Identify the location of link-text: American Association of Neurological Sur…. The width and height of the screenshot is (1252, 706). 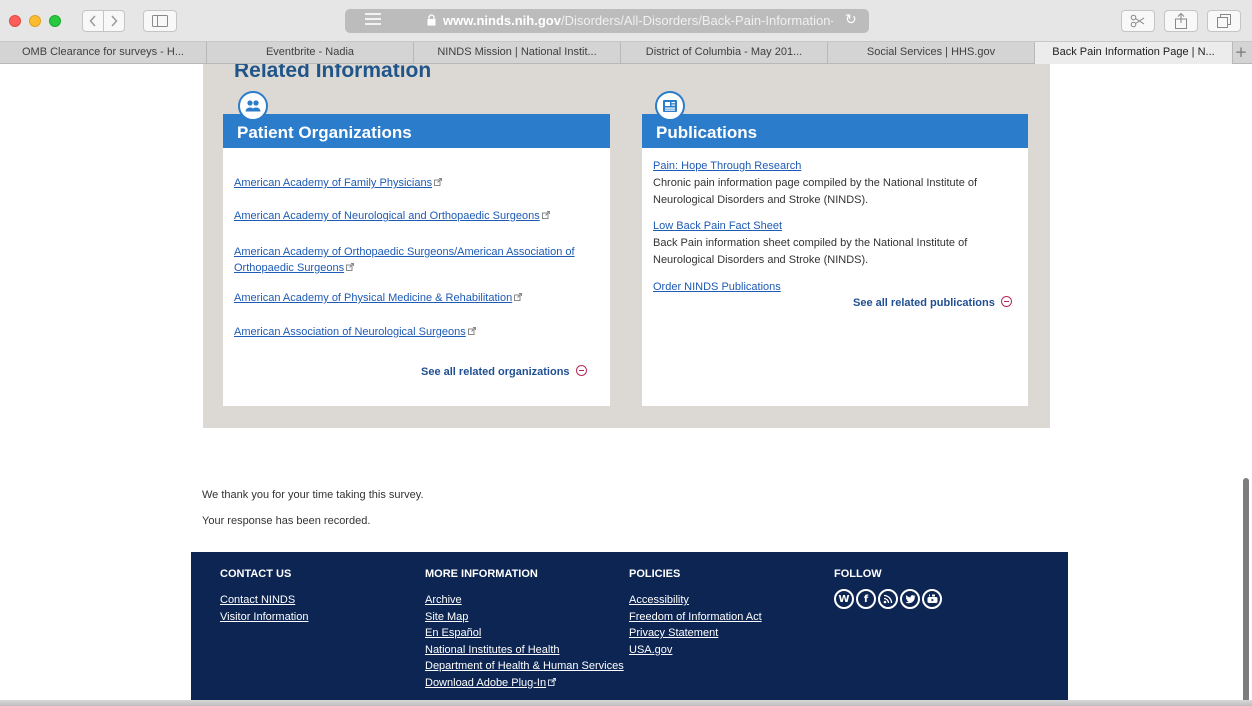
(350, 332).